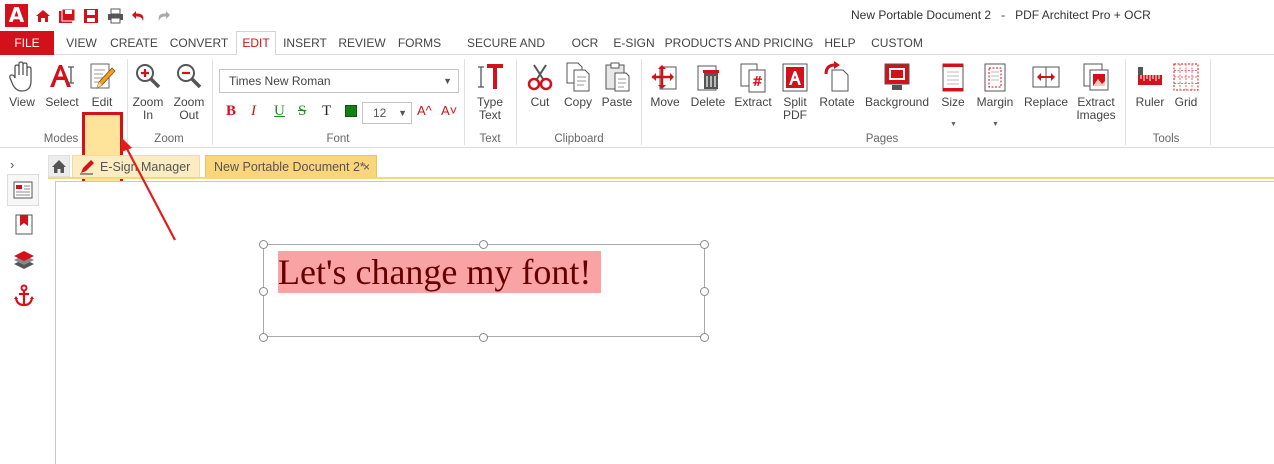 The width and height of the screenshot is (1274, 464). Describe the element at coordinates (449, 110) in the screenshot. I see `shrink-font-button: A˅` at that location.